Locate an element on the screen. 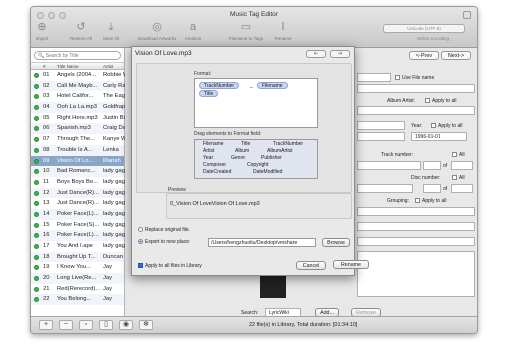 This screenshot has width=510, height=358. list-item: 21 Red(Rerecord)... Jay is located at coordinates (77, 289).